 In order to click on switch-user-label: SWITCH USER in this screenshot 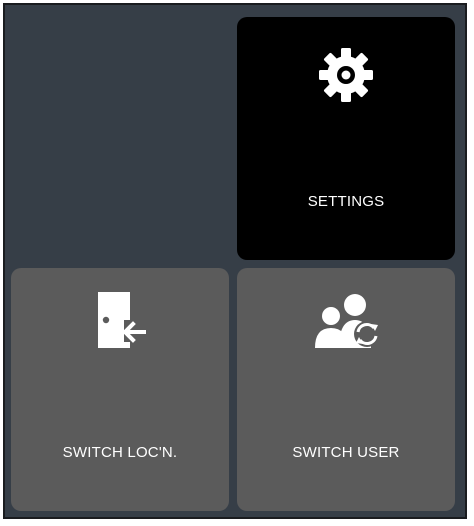, I will do `click(346, 452)`.